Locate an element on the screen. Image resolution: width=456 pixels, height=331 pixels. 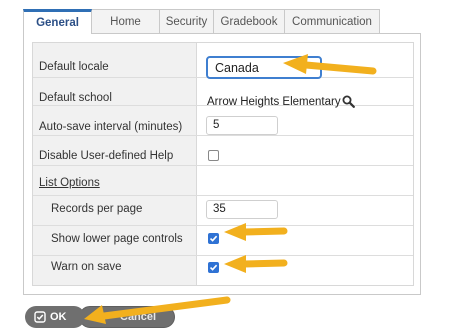
default-school-label: Default school is located at coordinates (75, 98).